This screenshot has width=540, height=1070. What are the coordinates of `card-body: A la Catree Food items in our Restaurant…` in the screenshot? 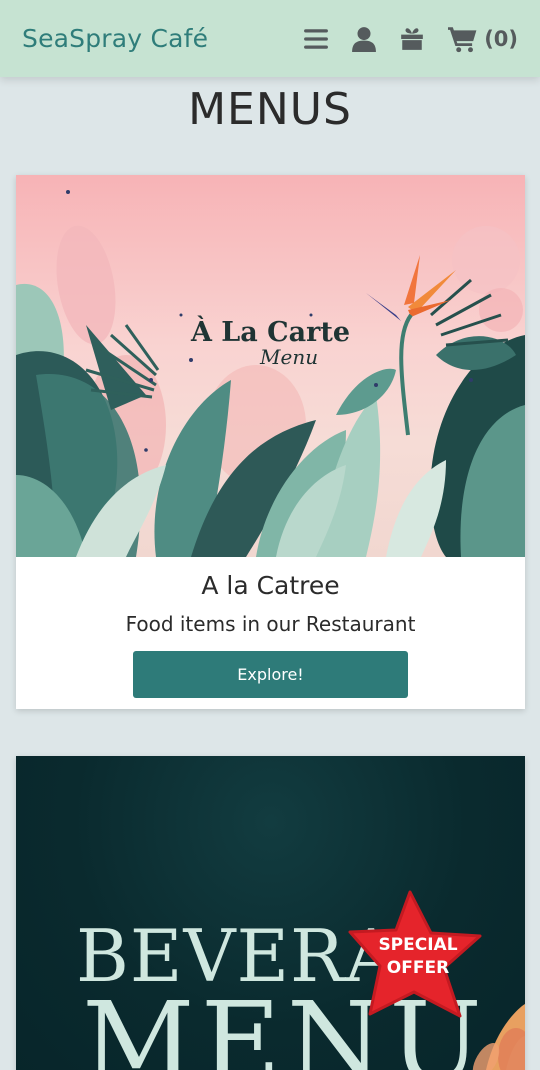 It's located at (270, 627).